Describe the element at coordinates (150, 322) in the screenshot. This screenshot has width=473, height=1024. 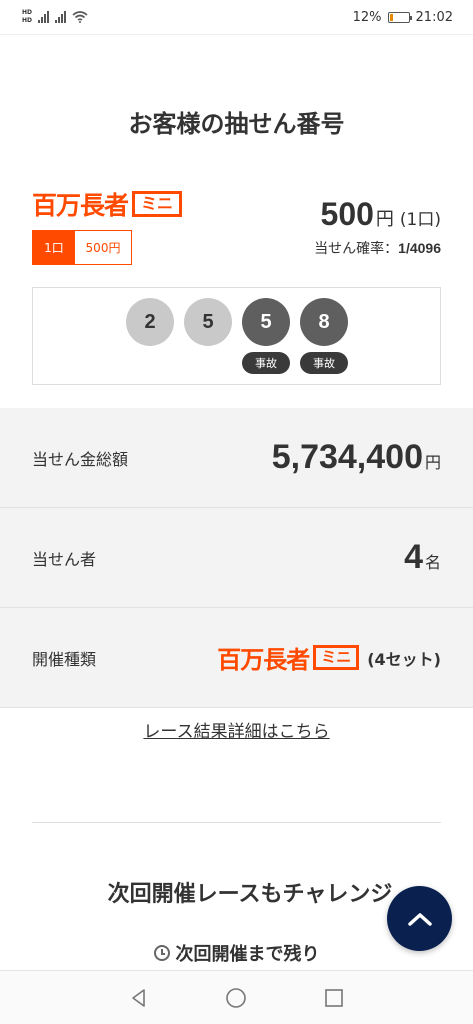
I see `number-ball: 2` at that location.